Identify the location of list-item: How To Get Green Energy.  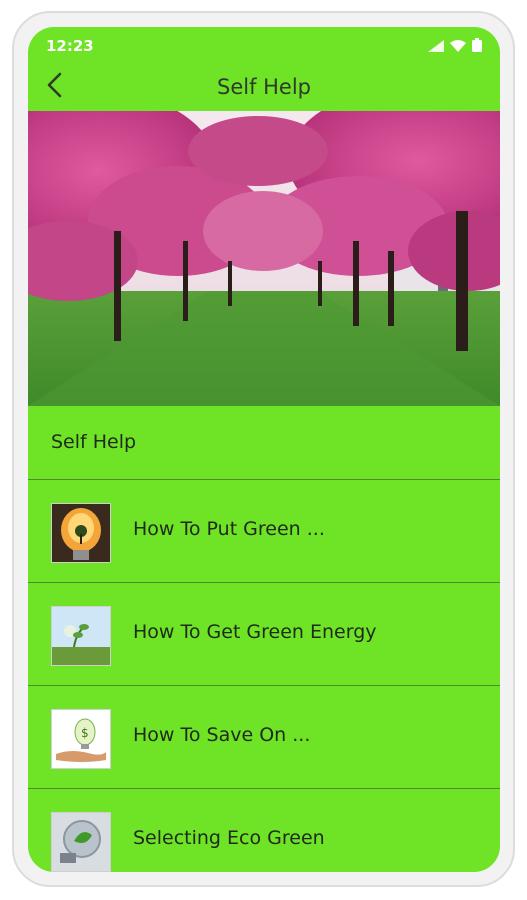
(264, 634).